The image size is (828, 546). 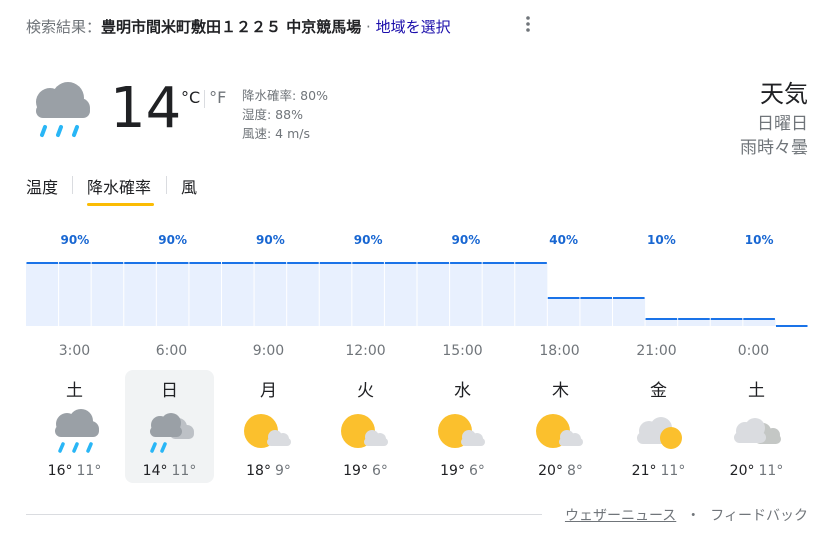 What do you see at coordinates (574, 471) in the screenshot?
I see `low-temp: 8°` at bounding box center [574, 471].